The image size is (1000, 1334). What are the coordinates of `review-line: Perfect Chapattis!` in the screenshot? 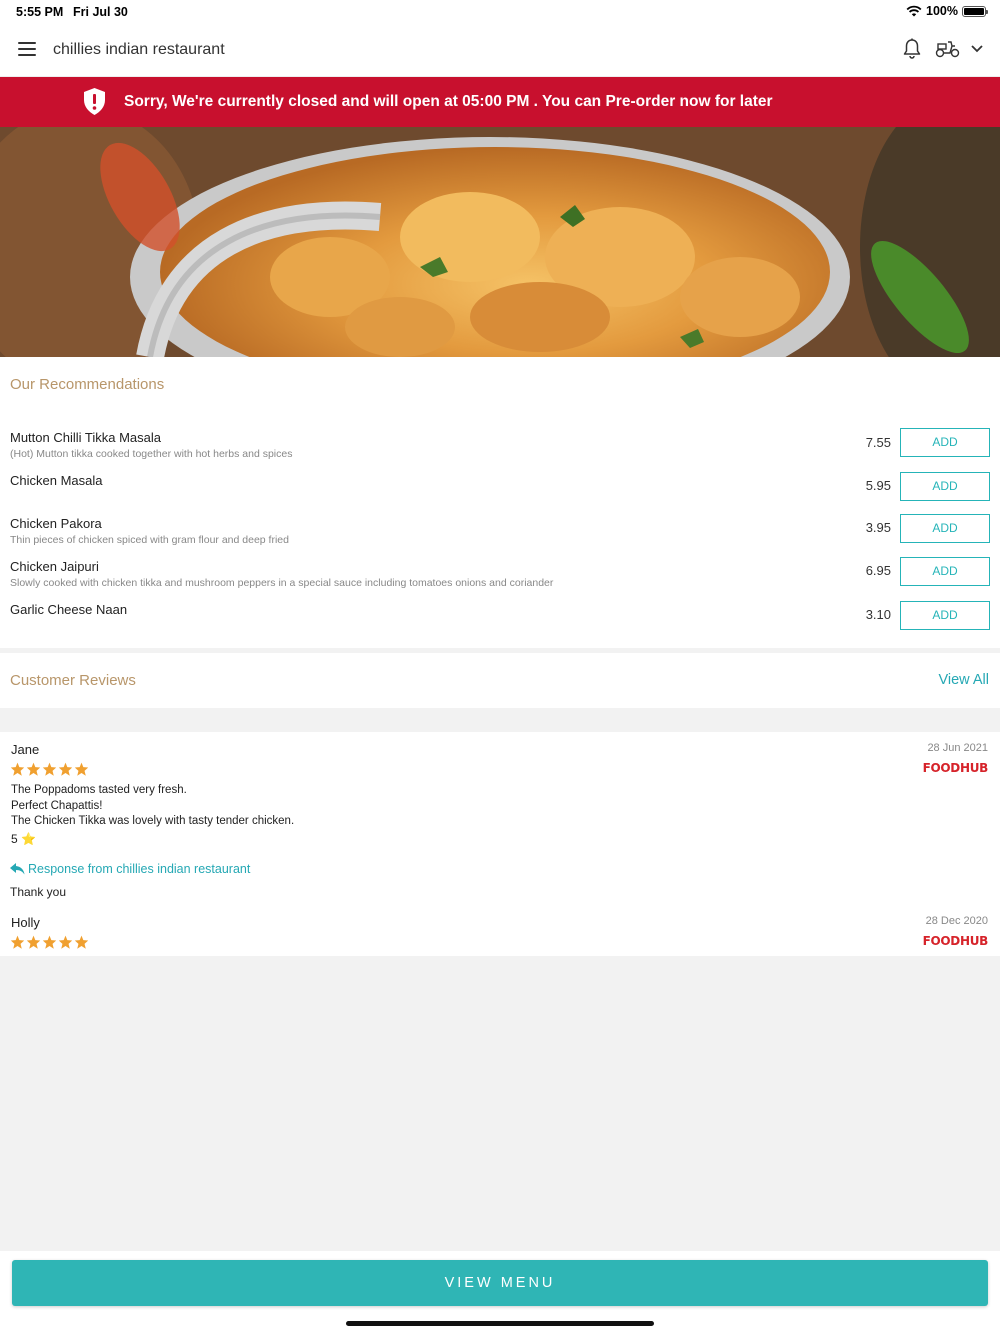 It's located at (57, 805).